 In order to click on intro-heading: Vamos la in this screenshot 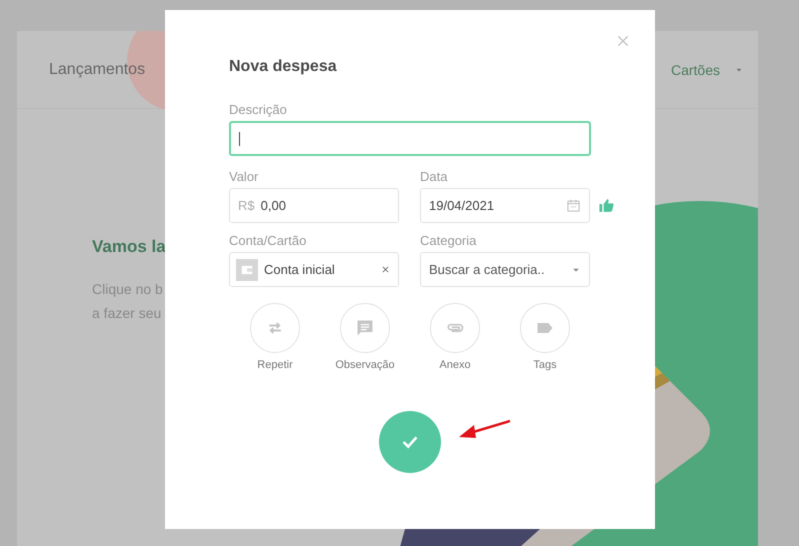, I will do `click(128, 247)`.